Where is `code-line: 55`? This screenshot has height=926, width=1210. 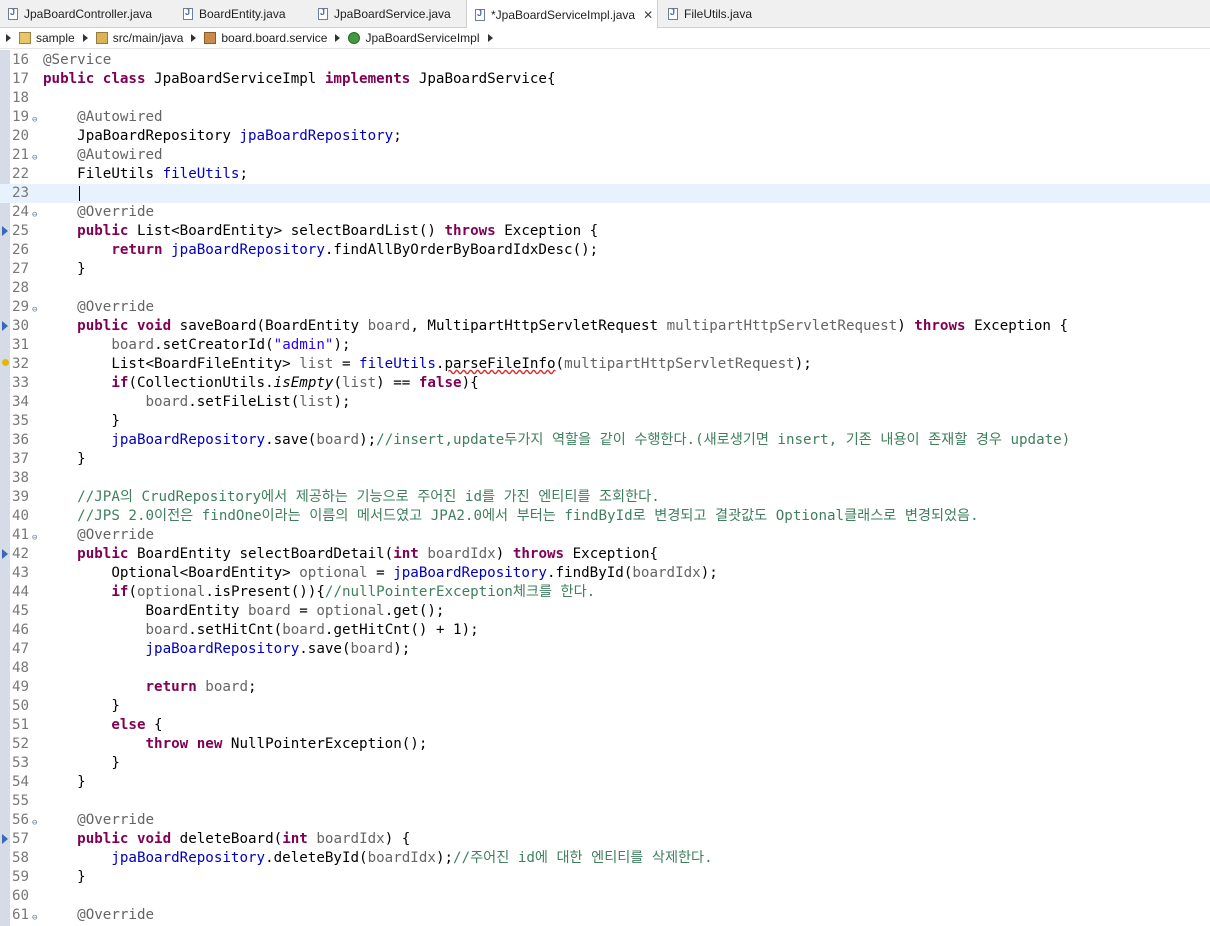 code-line: 55 is located at coordinates (605, 801).